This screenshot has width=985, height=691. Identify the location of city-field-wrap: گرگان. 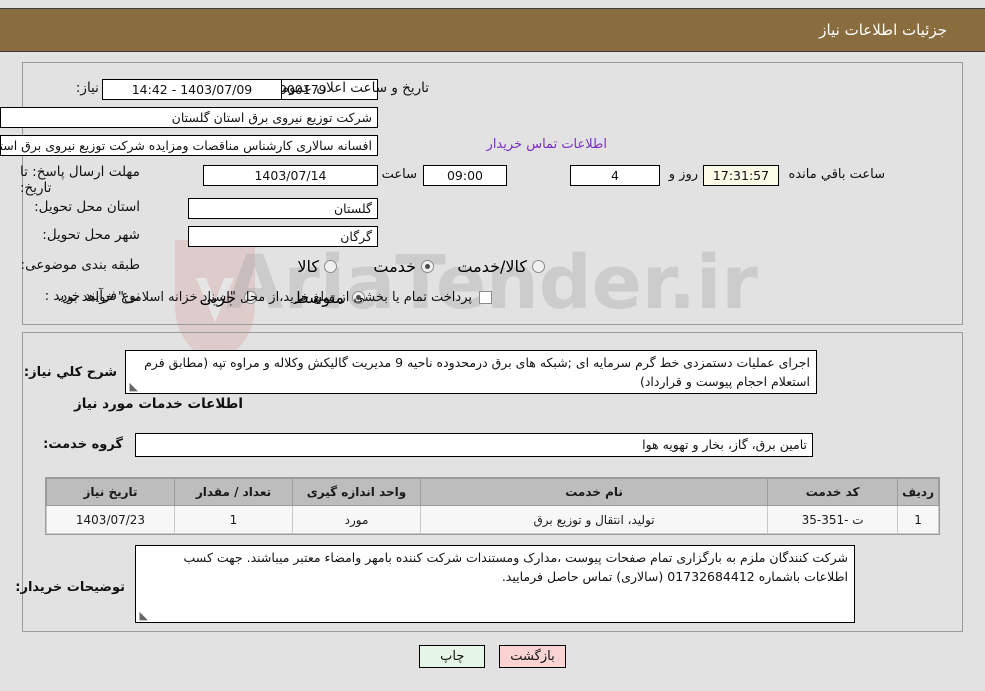
(283, 236).